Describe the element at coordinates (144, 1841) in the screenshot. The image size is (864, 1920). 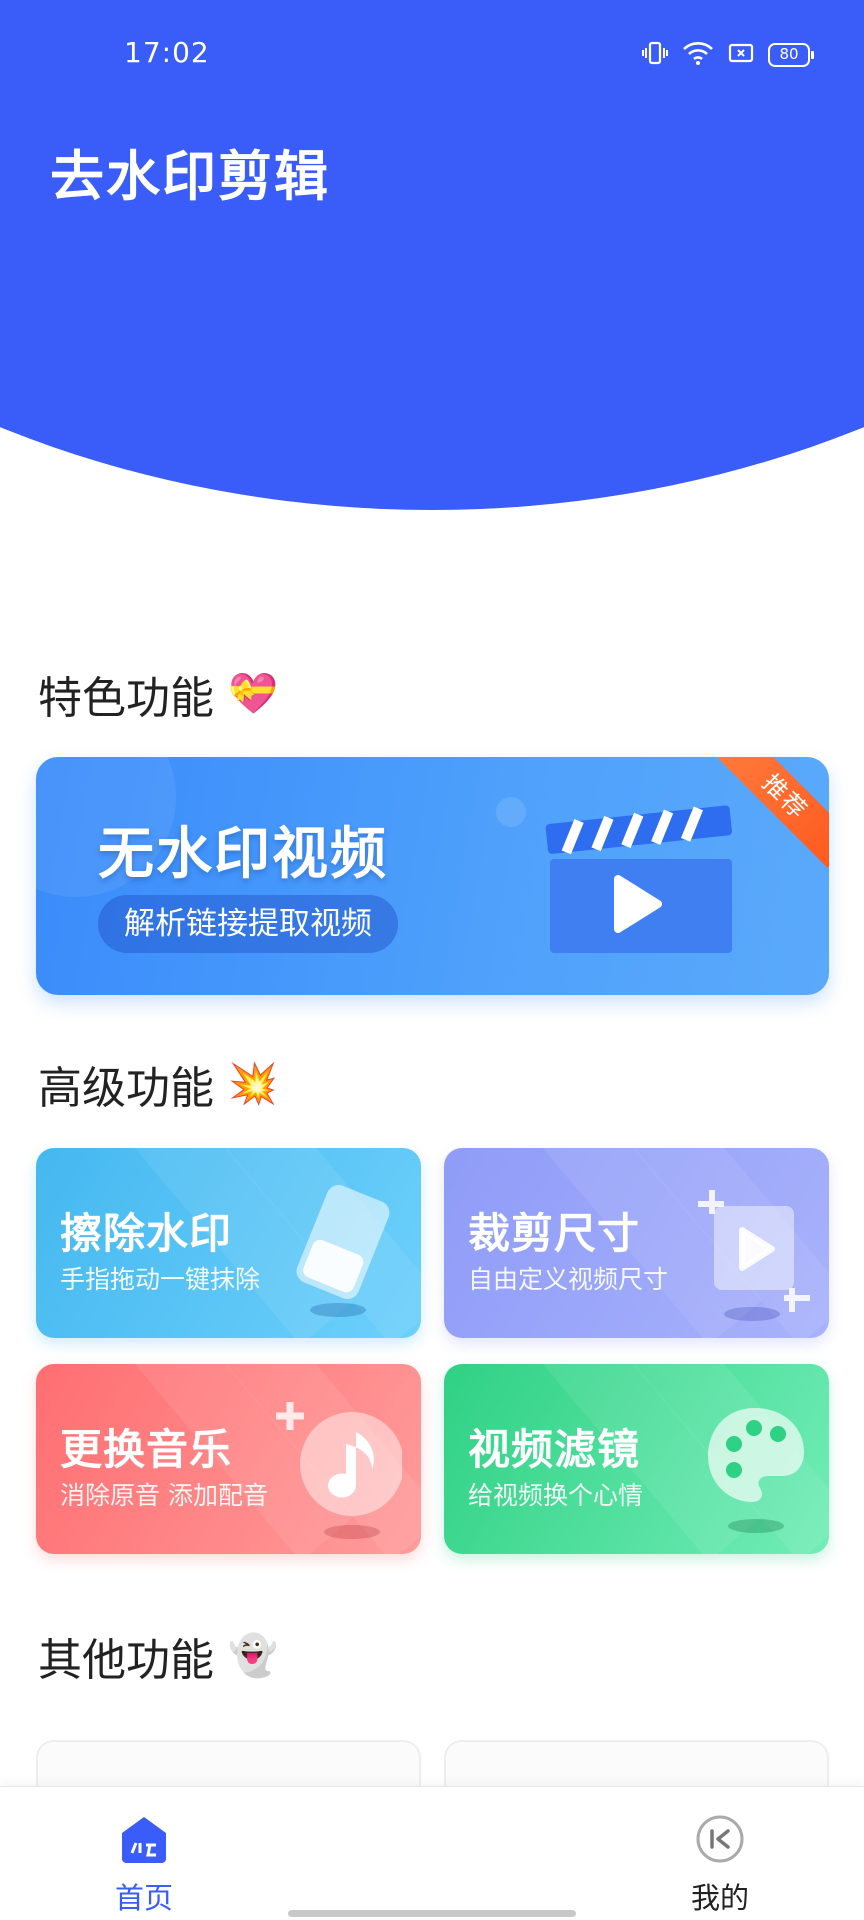
I see `home-icon` at that location.